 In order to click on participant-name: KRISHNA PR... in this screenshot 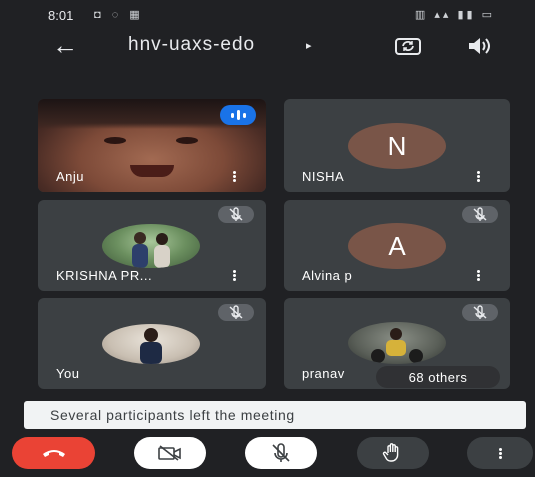, I will do `click(104, 275)`.